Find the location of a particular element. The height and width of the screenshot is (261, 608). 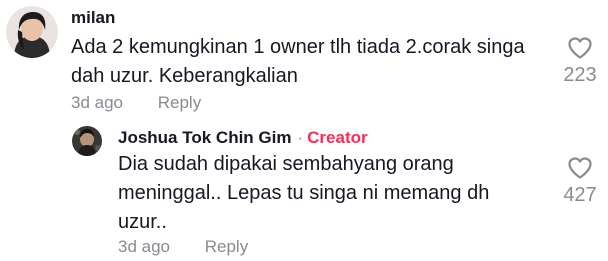

reply-username-row: Joshua Tok Chin Gim · Creator is located at coordinates (243, 138).